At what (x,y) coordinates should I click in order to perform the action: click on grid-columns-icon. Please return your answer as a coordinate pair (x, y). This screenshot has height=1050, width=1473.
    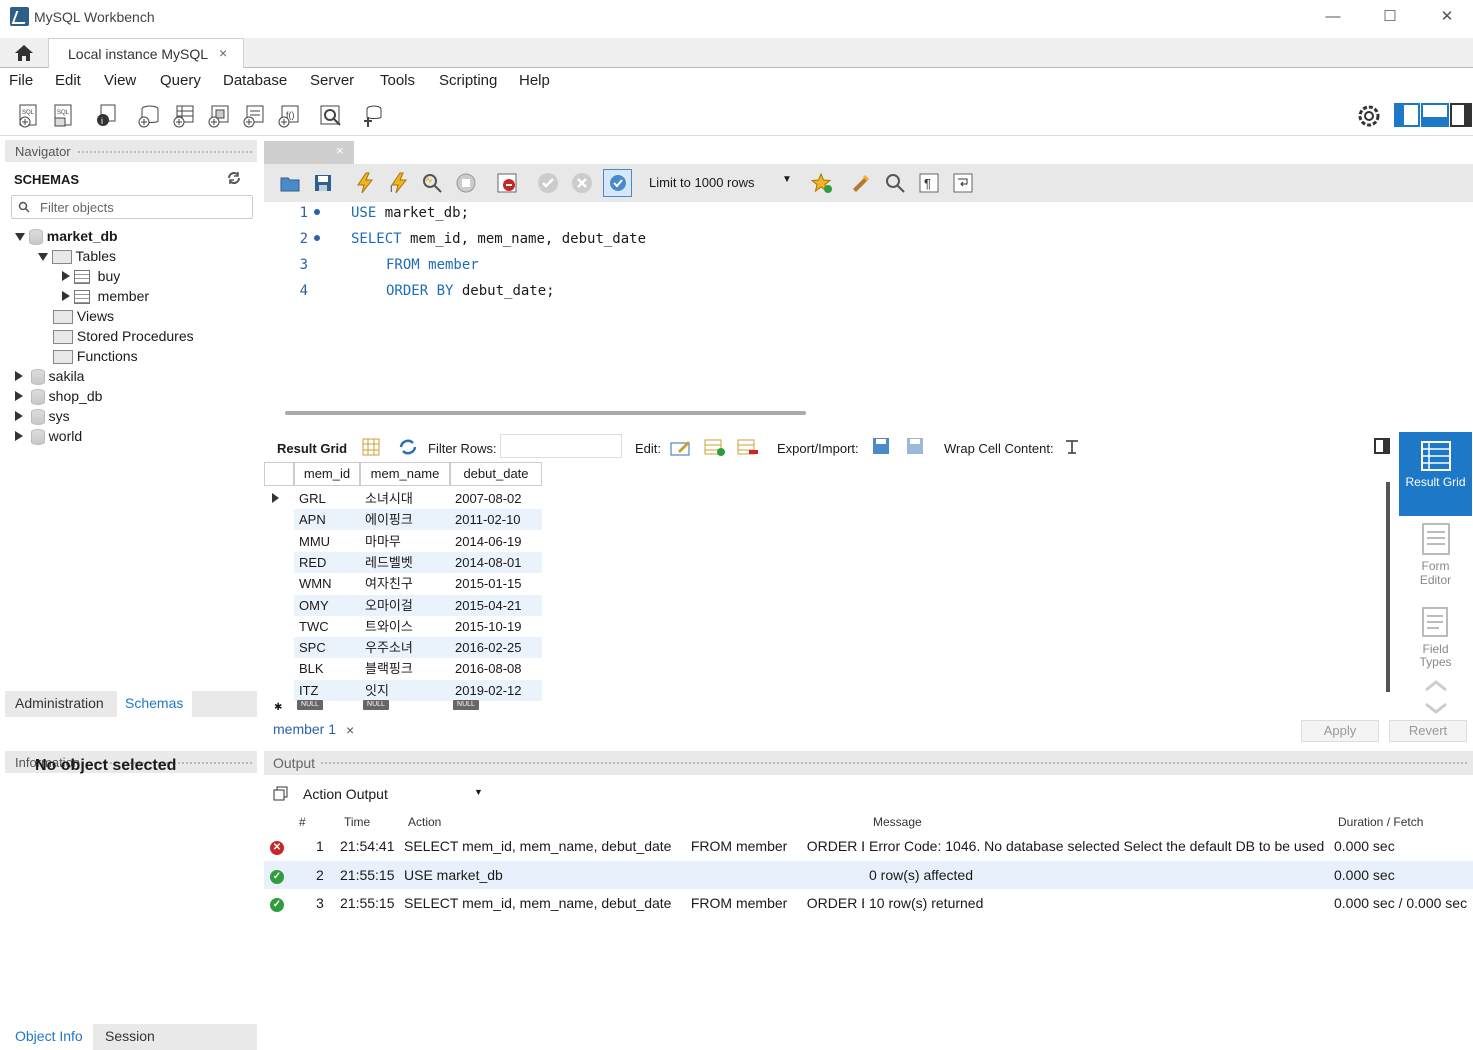
    Looking at the image, I should click on (371, 447).